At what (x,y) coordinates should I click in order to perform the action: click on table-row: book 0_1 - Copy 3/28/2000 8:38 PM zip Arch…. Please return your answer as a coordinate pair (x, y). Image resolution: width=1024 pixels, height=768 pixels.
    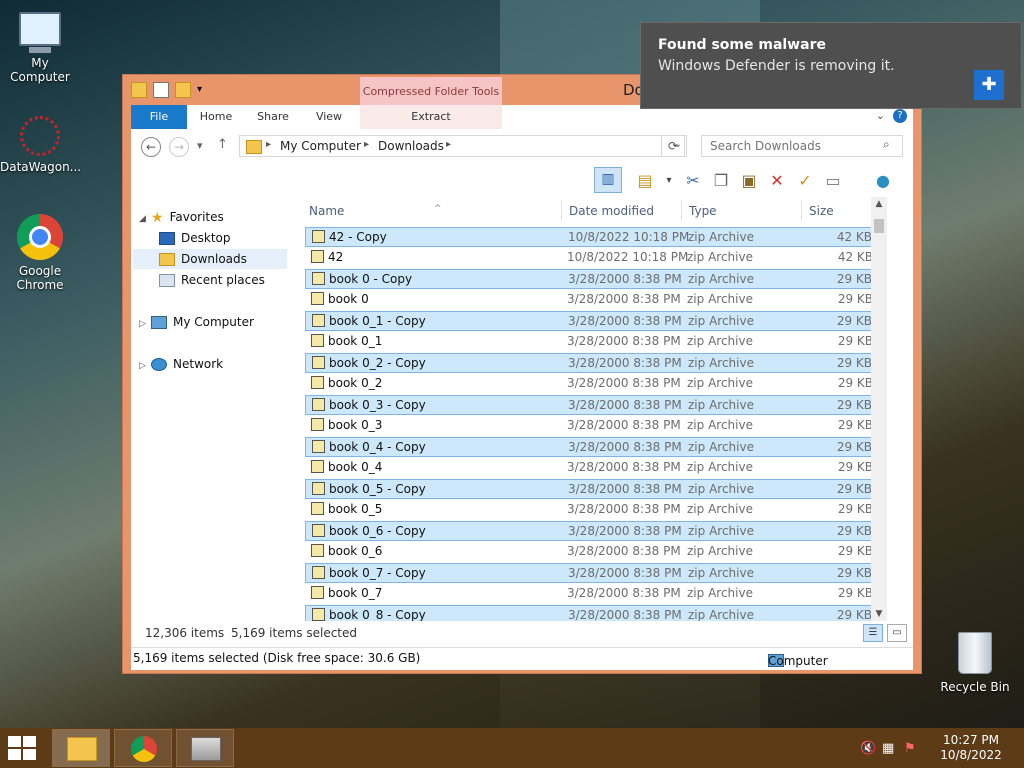
    Looking at the image, I should click on (591, 321).